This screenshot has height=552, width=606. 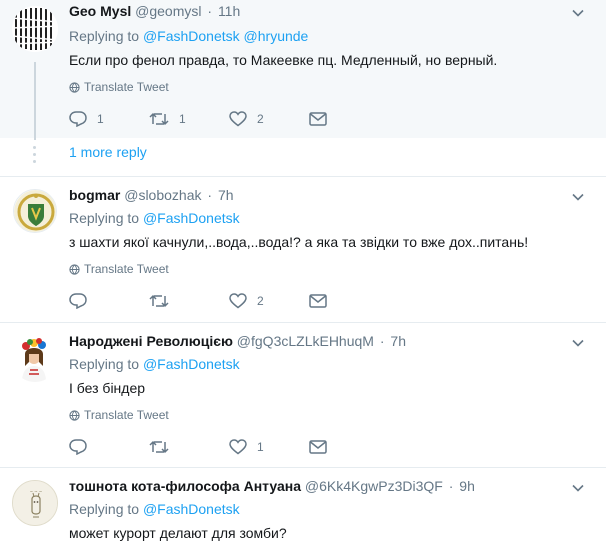 I want to click on tweet-actions: 1, so click(x=331, y=447).